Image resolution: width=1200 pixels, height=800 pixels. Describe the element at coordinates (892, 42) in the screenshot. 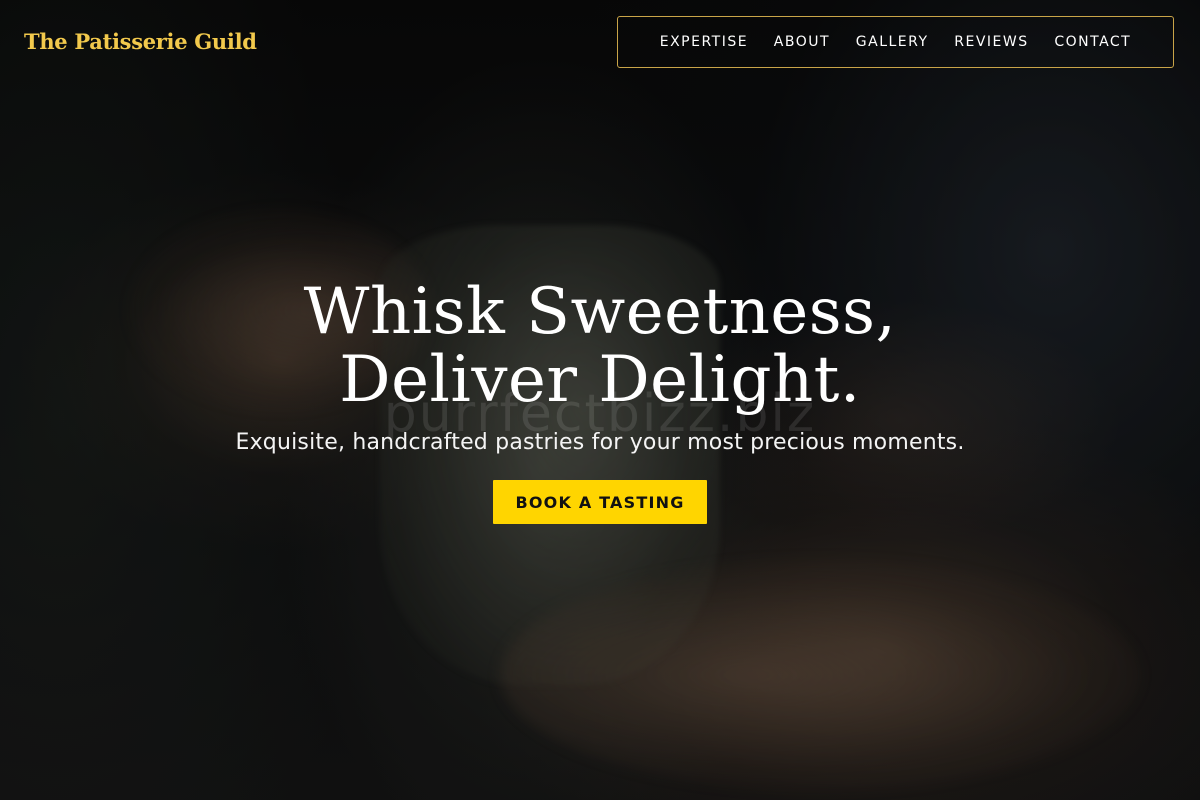

I see `nav-link-gallery: GALLERY` at that location.